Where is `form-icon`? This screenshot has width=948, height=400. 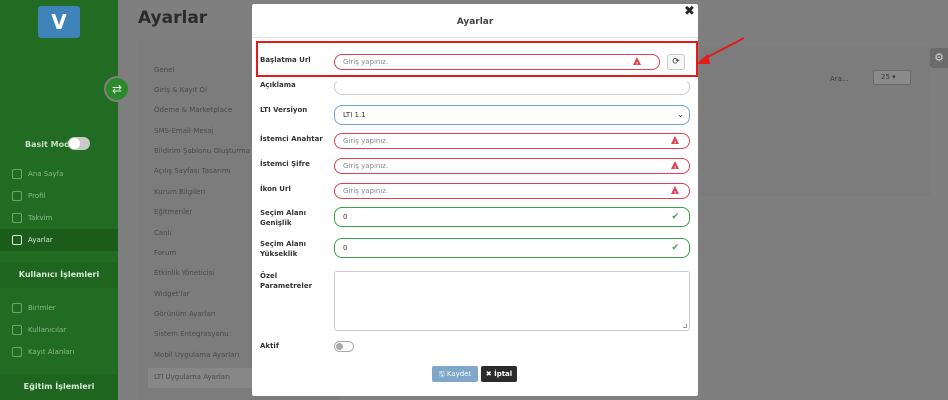 form-icon is located at coordinates (17, 352).